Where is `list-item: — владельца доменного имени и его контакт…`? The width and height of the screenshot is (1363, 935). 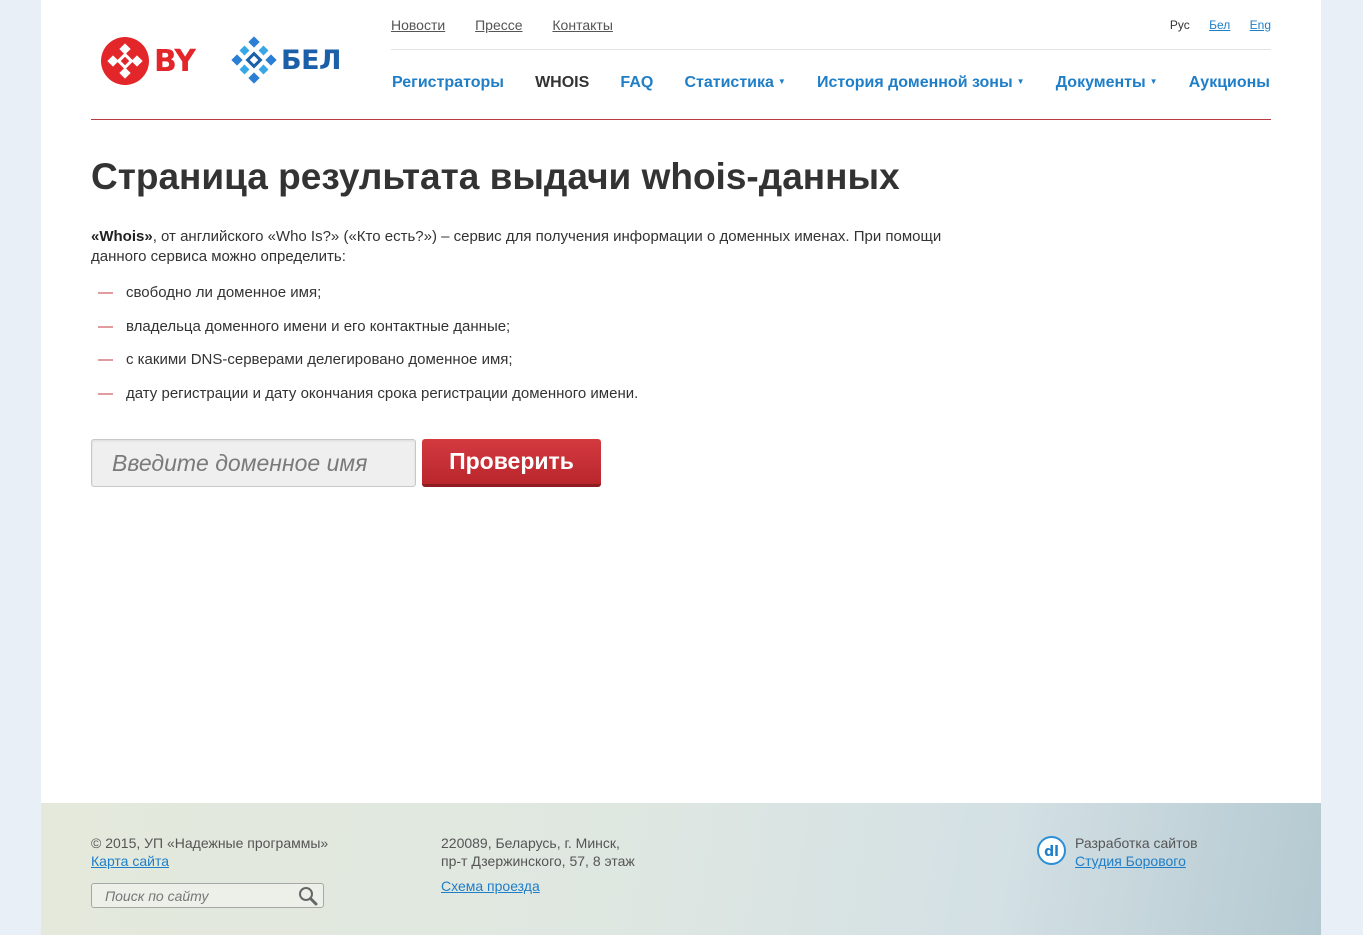
list-item: — владельца доменного имени и его контакт… is located at coordinates (526, 327).